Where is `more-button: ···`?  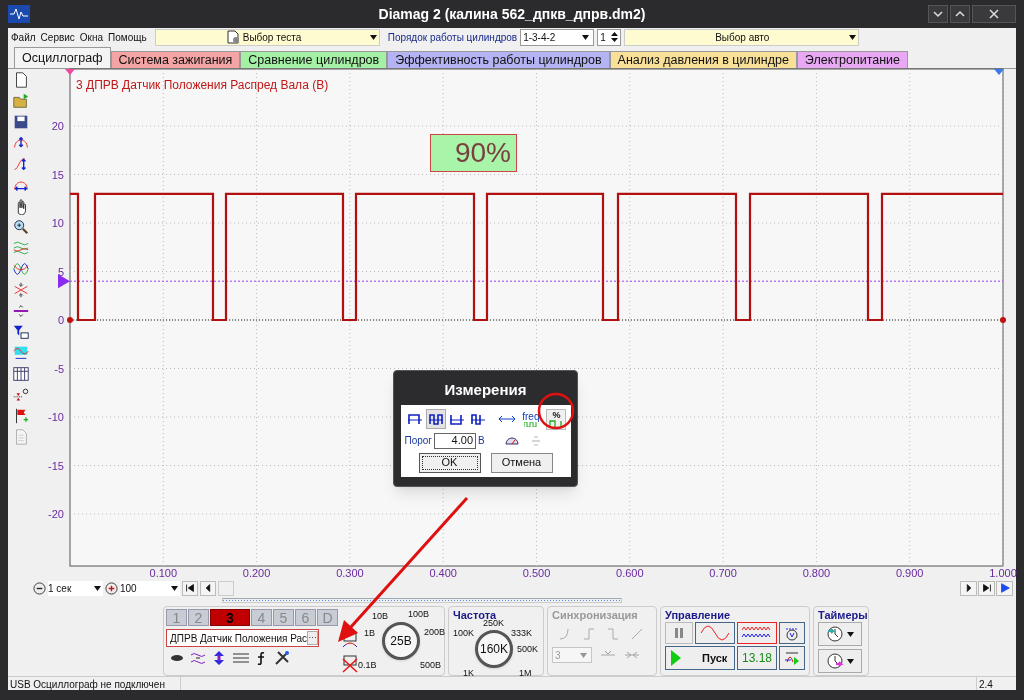 more-button: ··· is located at coordinates (312, 638).